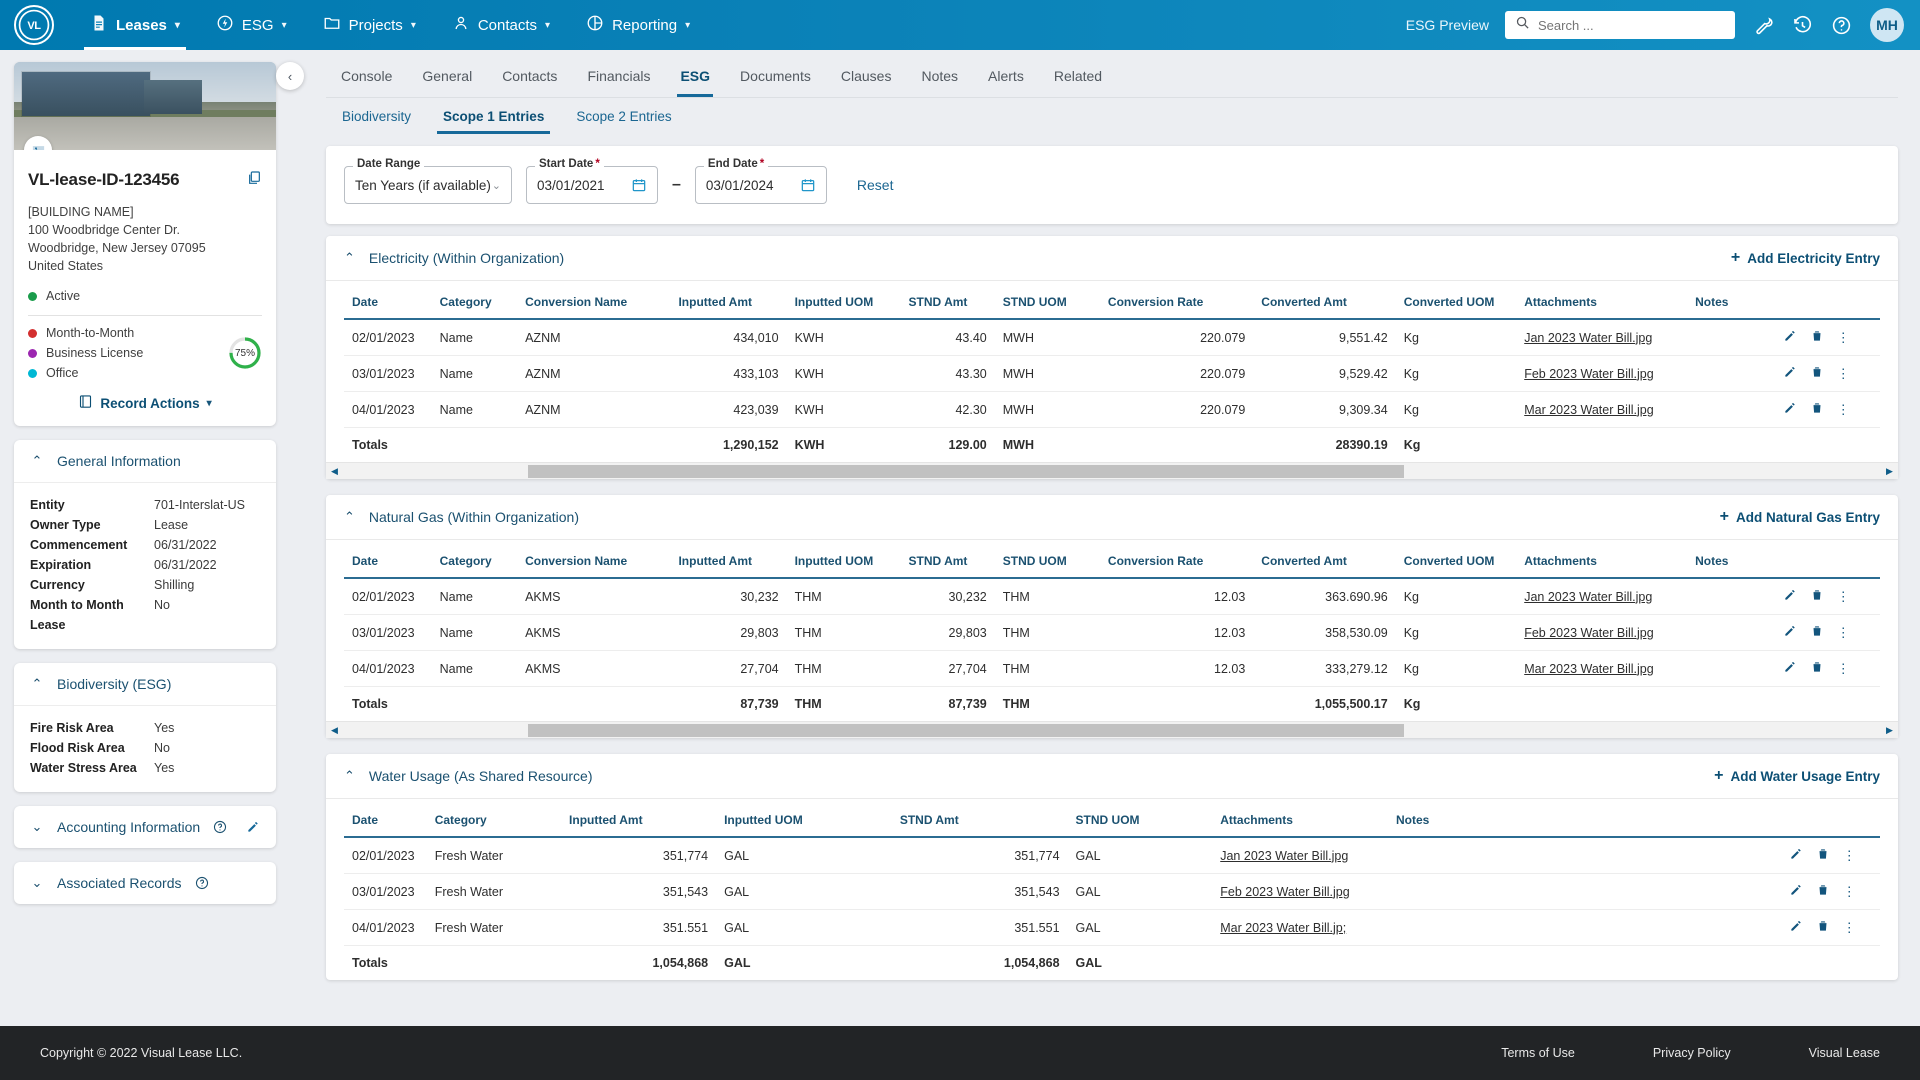 The height and width of the screenshot is (1080, 1920). What do you see at coordinates (1620, 25) in the screenshot?
I see `search-box` at bounding box center [1620, 25].